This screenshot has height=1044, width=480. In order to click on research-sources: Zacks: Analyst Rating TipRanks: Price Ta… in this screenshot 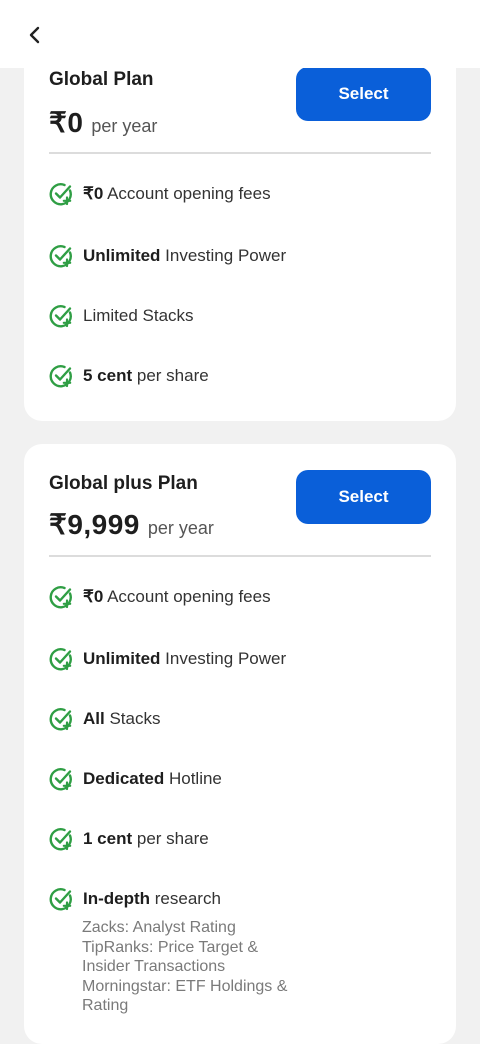, I will do `click(184, 967)`.